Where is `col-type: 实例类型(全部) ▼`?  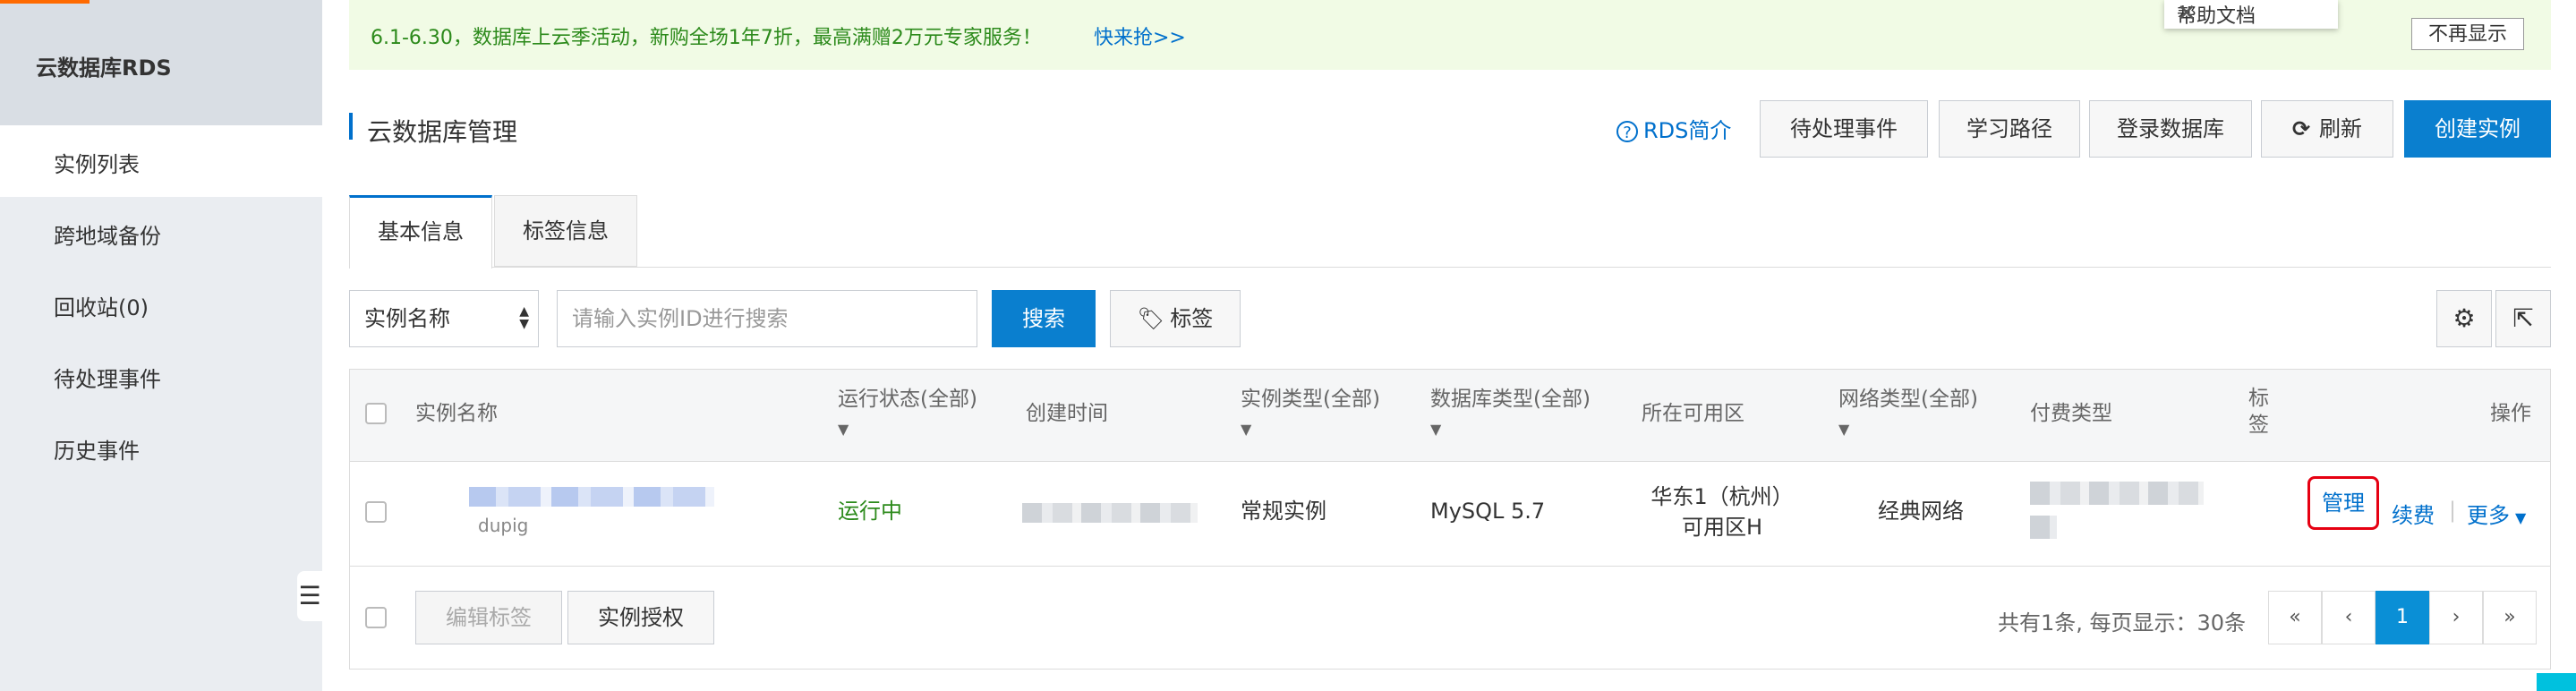 col-type: 实例类型(全部) ▼ is located at coordinates (1310, 414).